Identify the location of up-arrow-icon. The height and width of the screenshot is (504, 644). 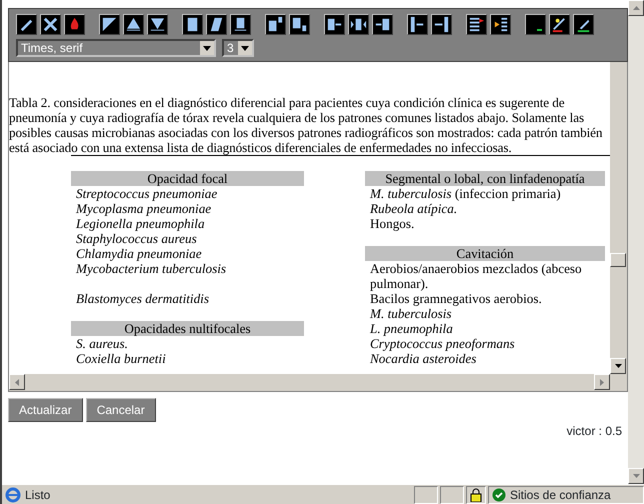
(636, 8).